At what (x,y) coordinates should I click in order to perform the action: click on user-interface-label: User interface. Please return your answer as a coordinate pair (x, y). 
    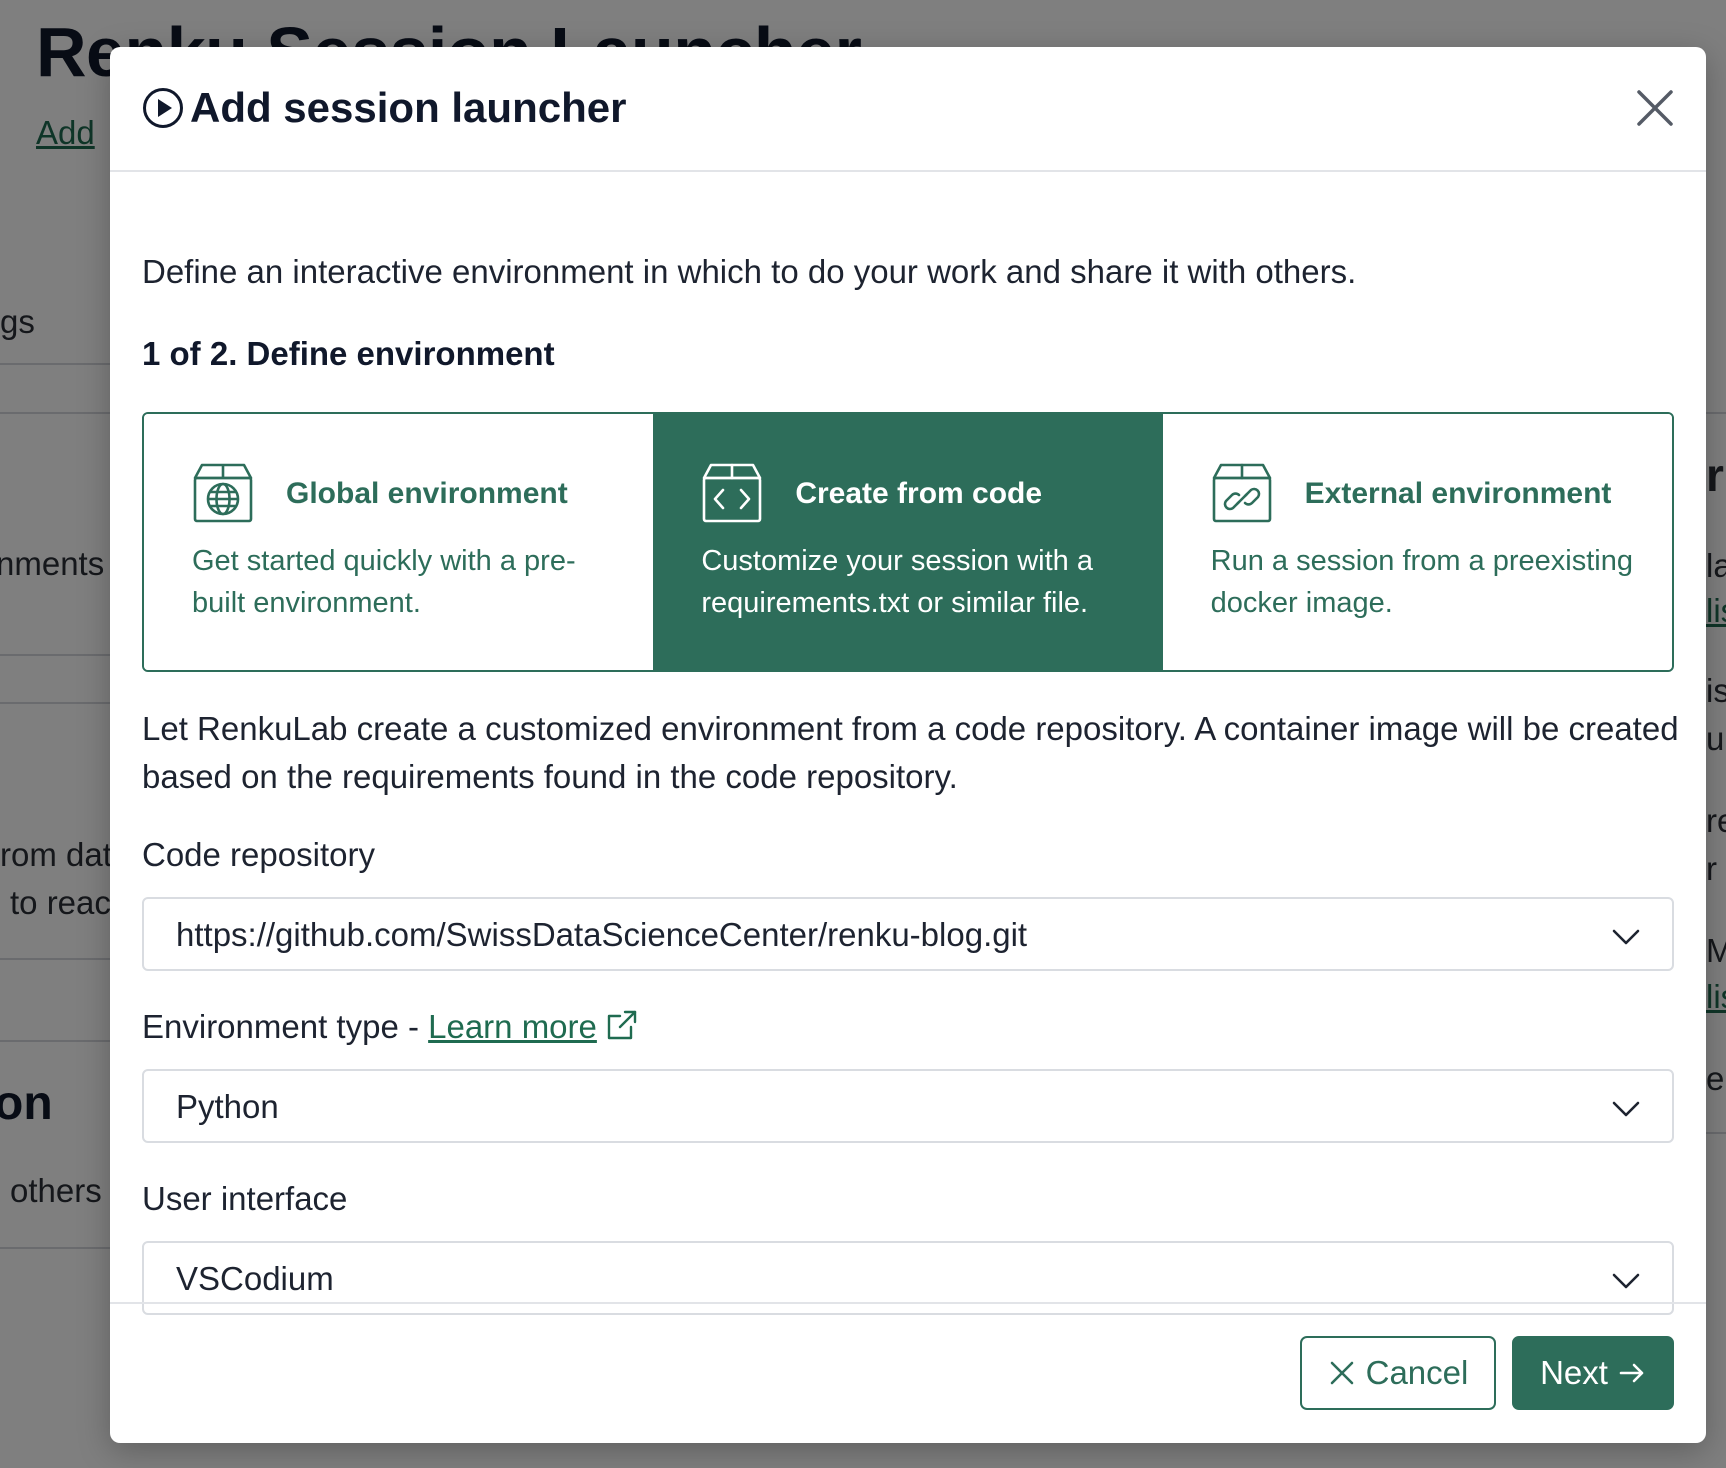
    Looking at the image, I should click on (245, 1198).